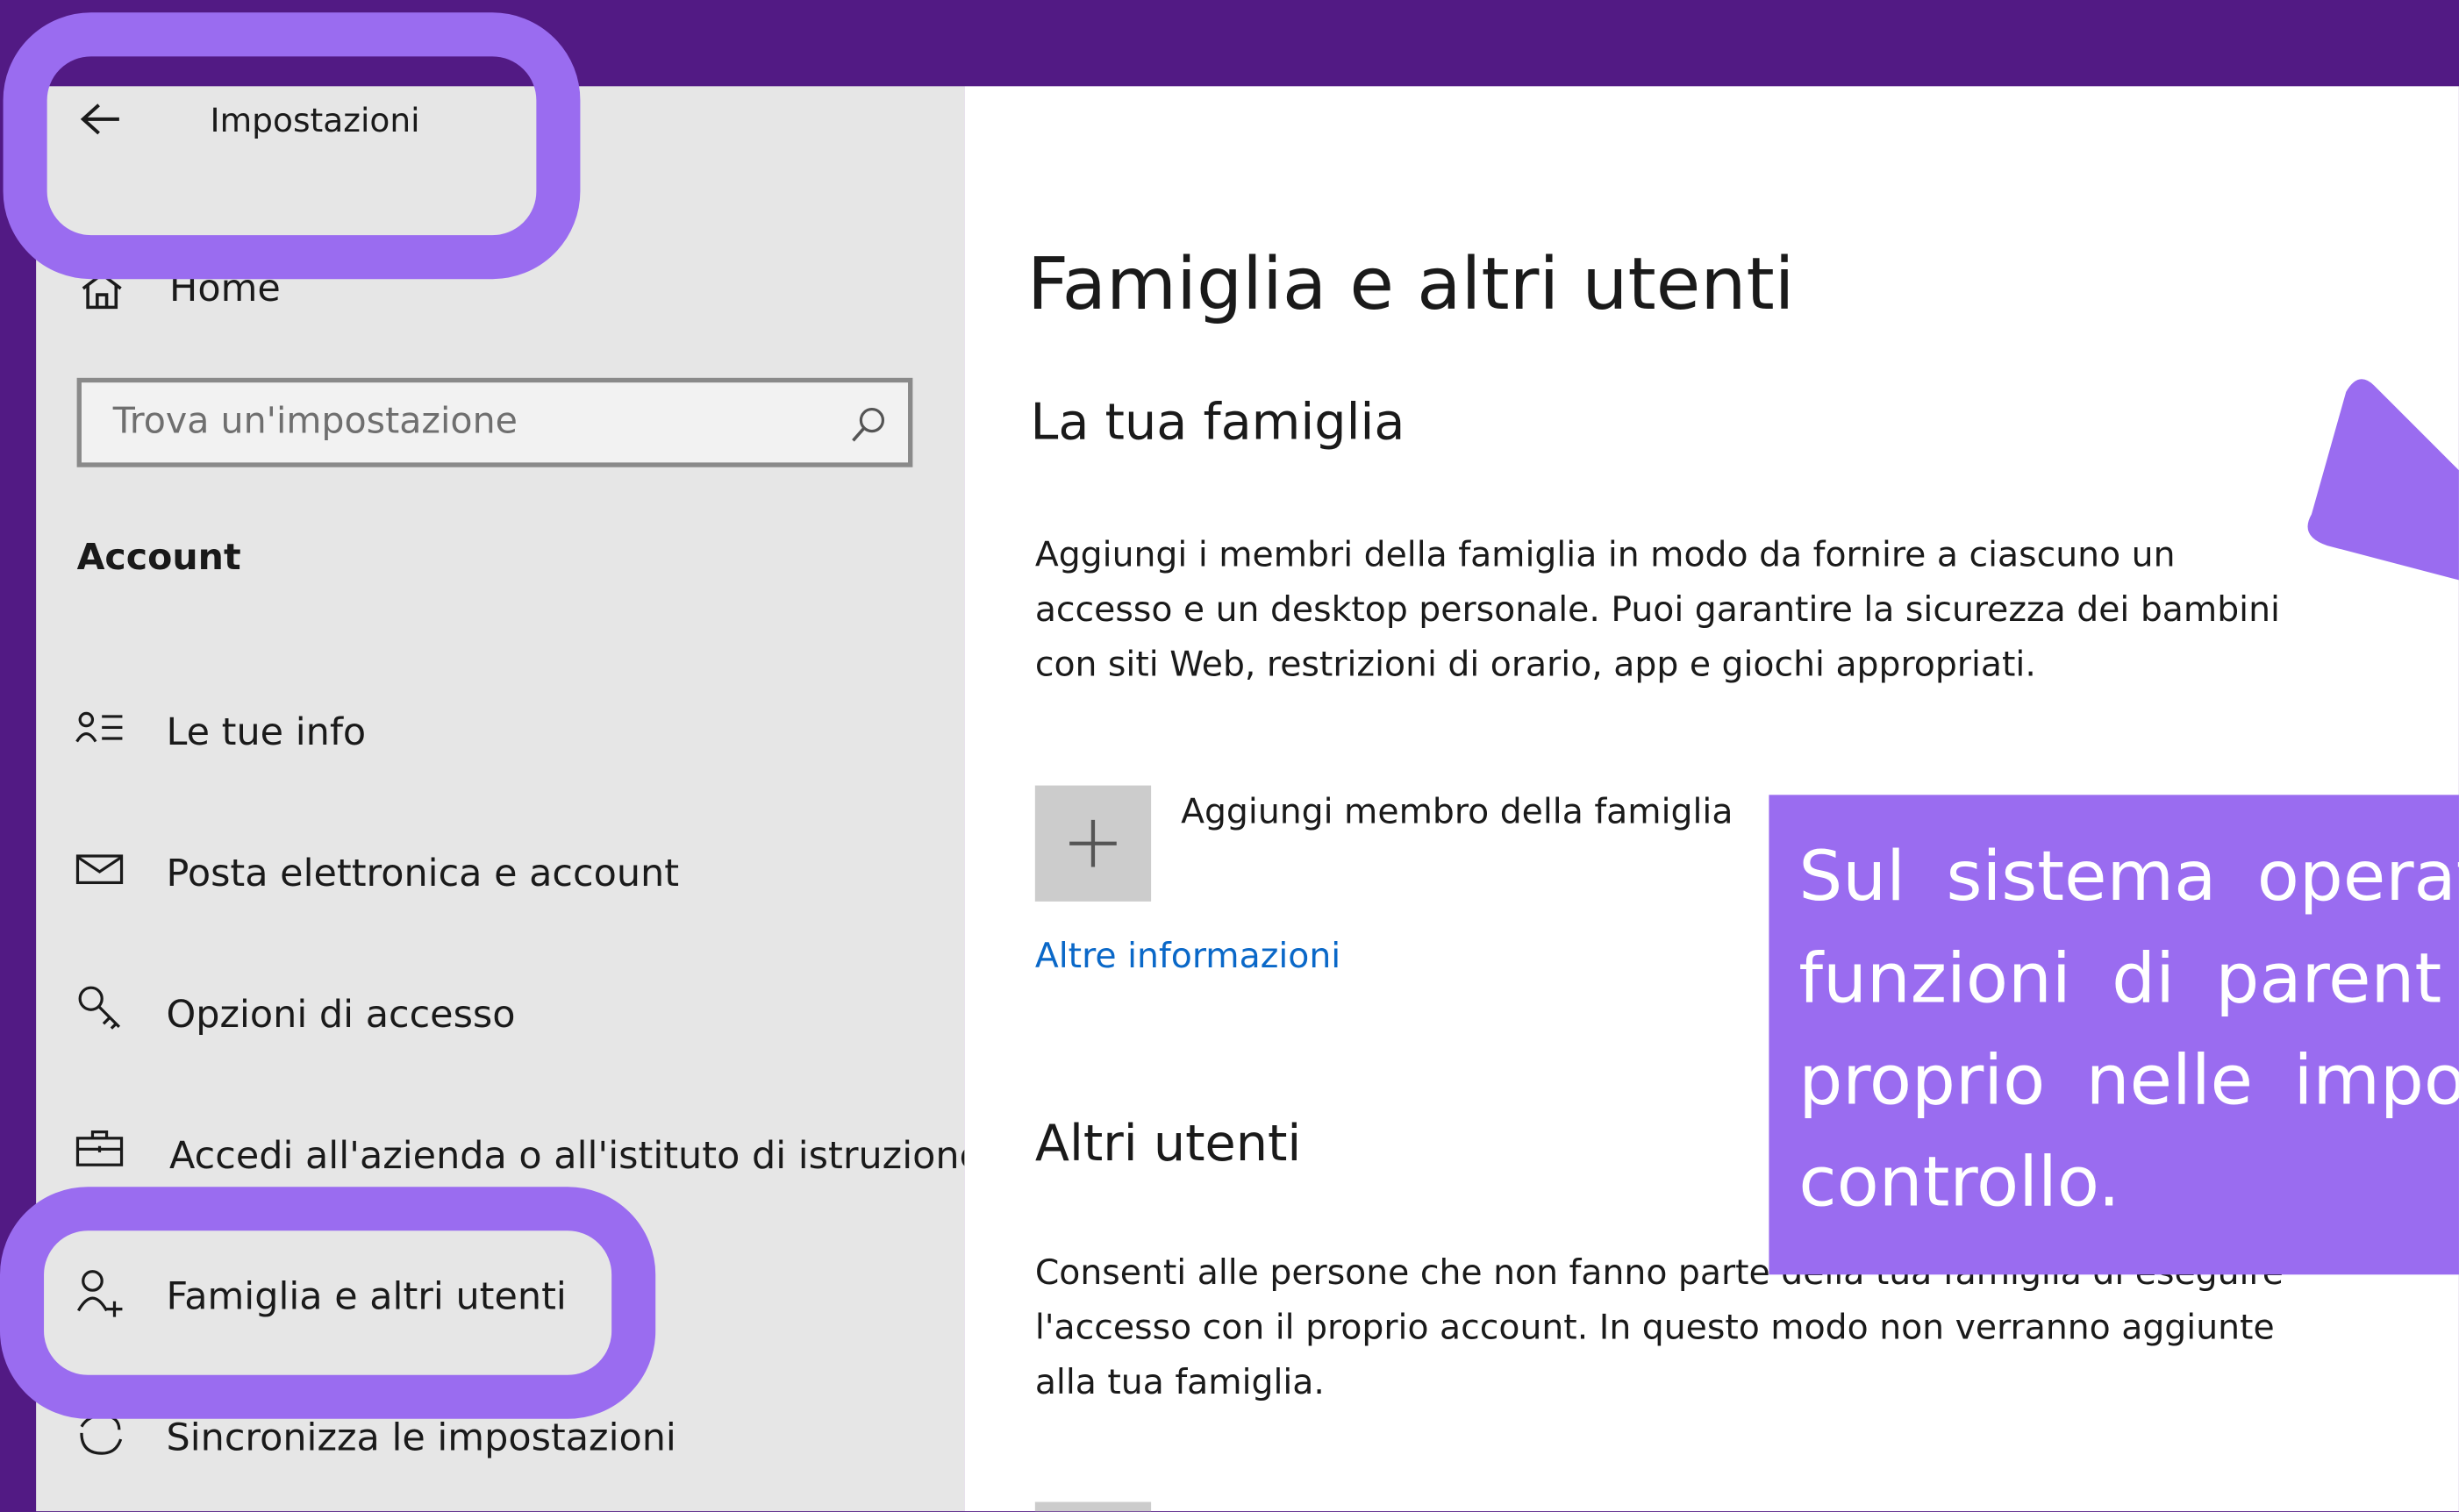 The image size is (2459, 1512). I want to click on mail-icon, so click(100, 869).